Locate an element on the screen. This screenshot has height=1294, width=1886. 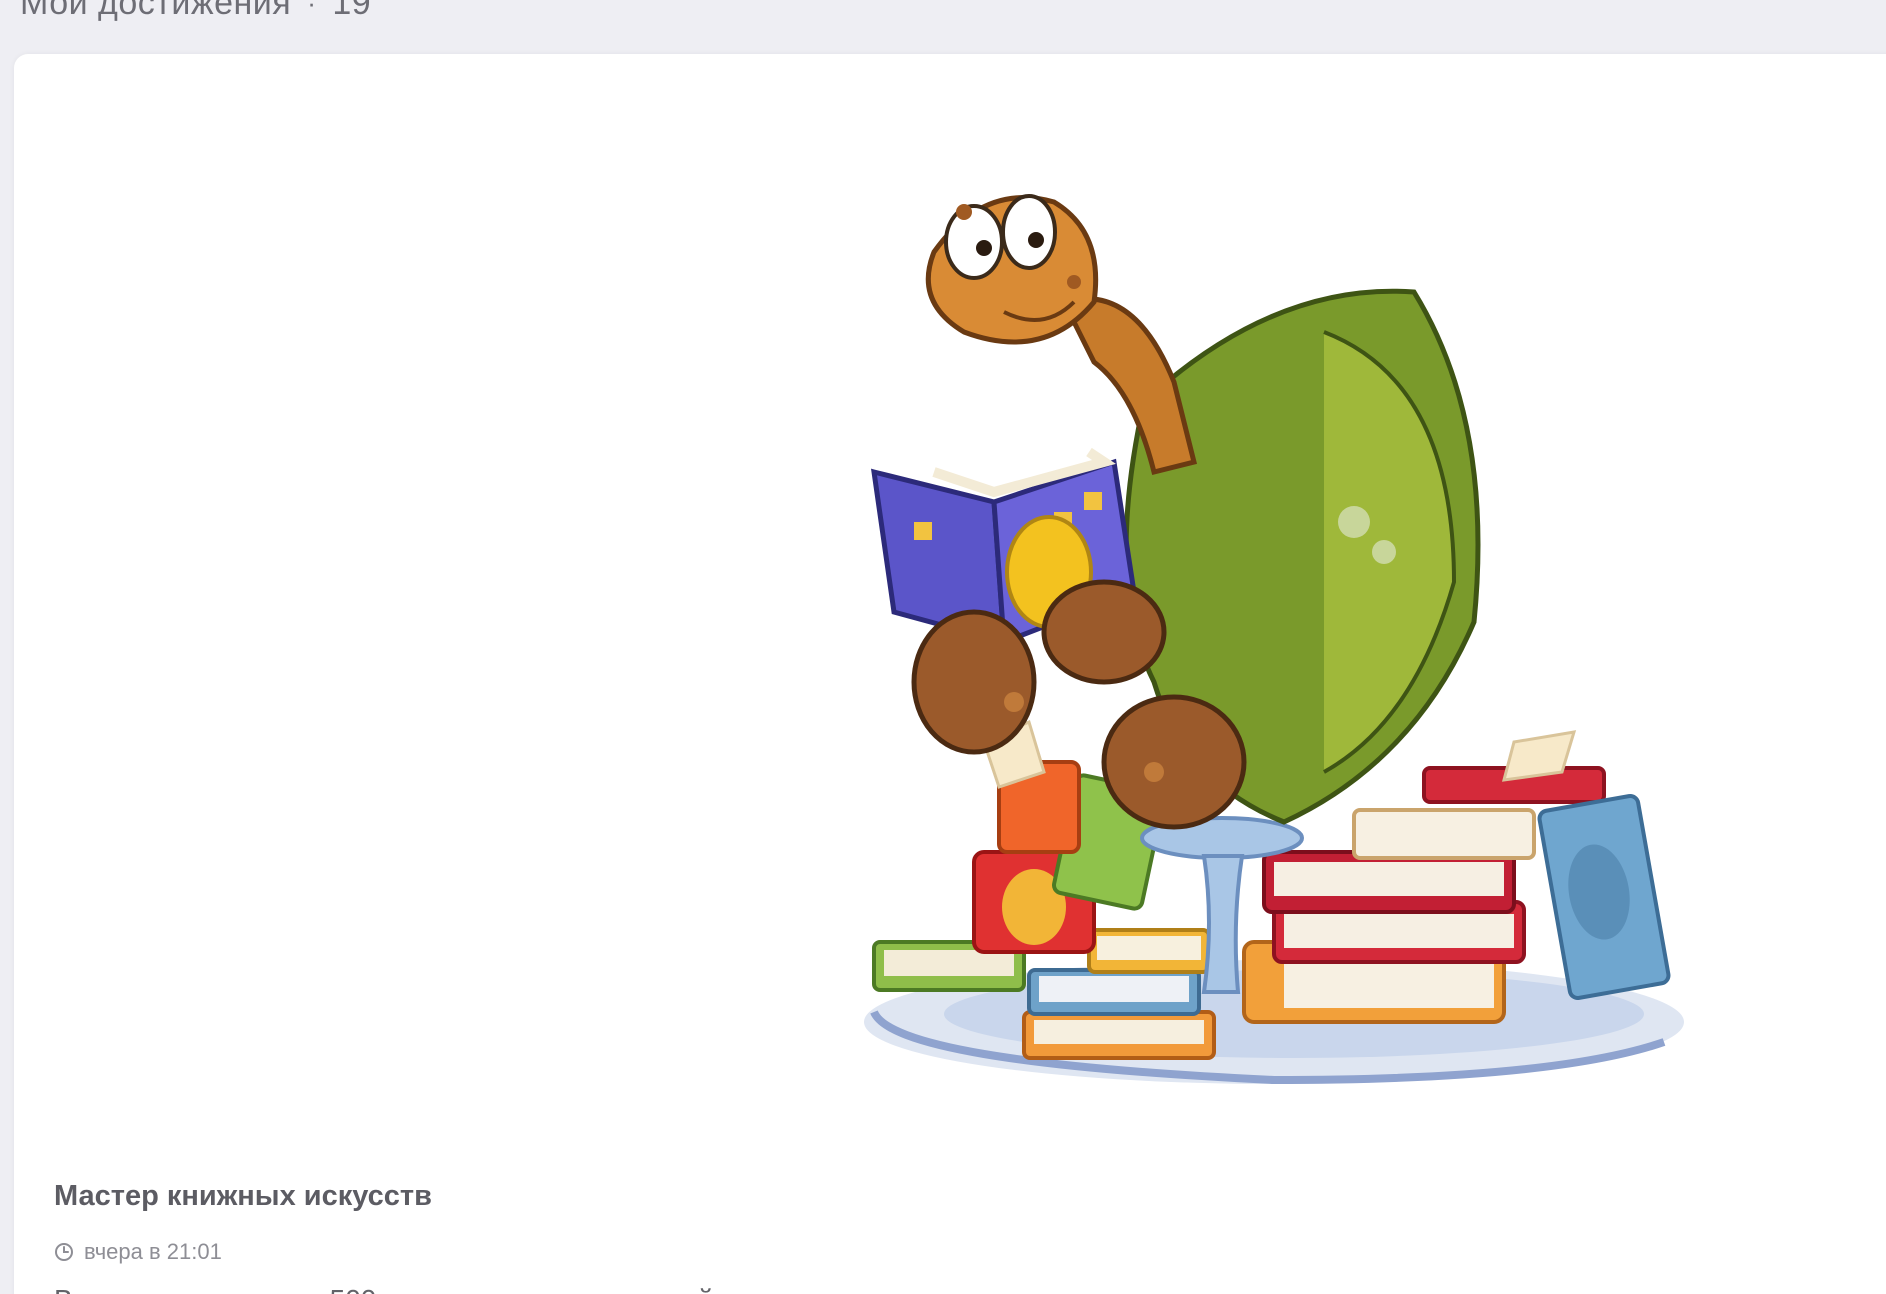
achievement-time-label: вчера в 21:01 is located at coordinates (153, 1251).